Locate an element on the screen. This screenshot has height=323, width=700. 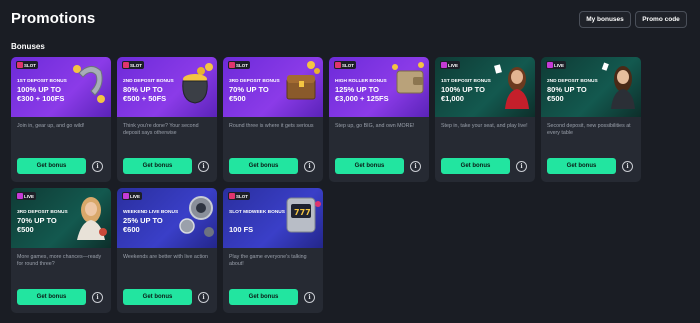
bonus-amount: 100 FS is located at coordinates (241, 229).